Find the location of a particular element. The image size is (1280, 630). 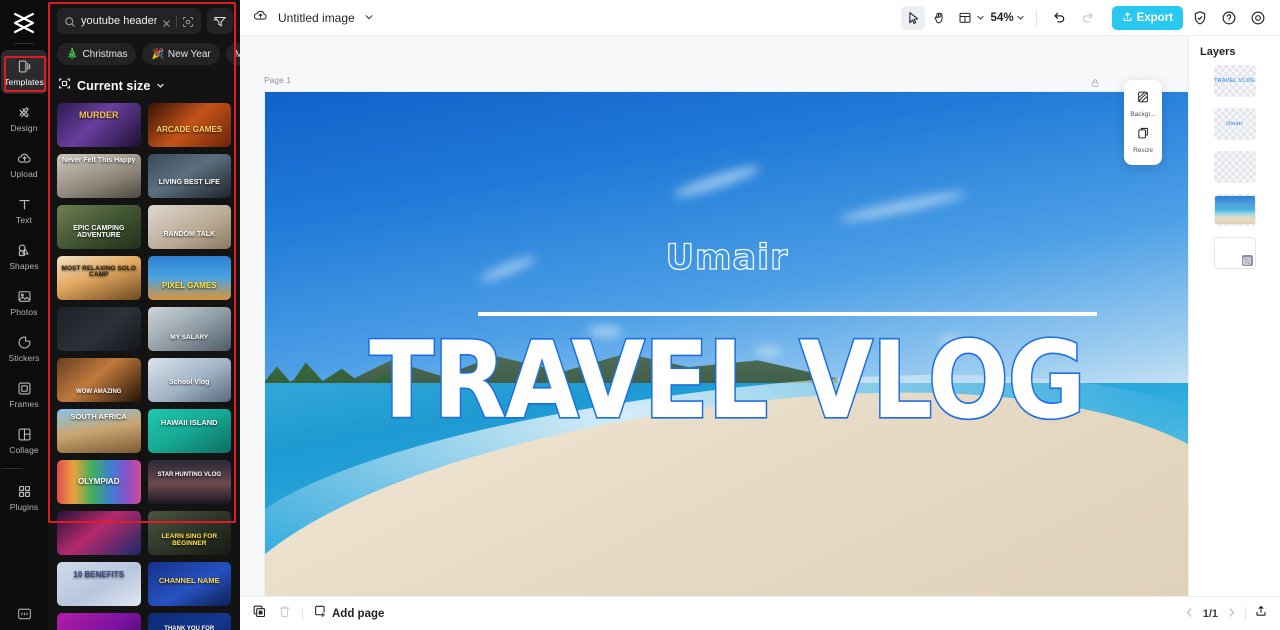

prev-page-button is located at coordinates (1189, 614).